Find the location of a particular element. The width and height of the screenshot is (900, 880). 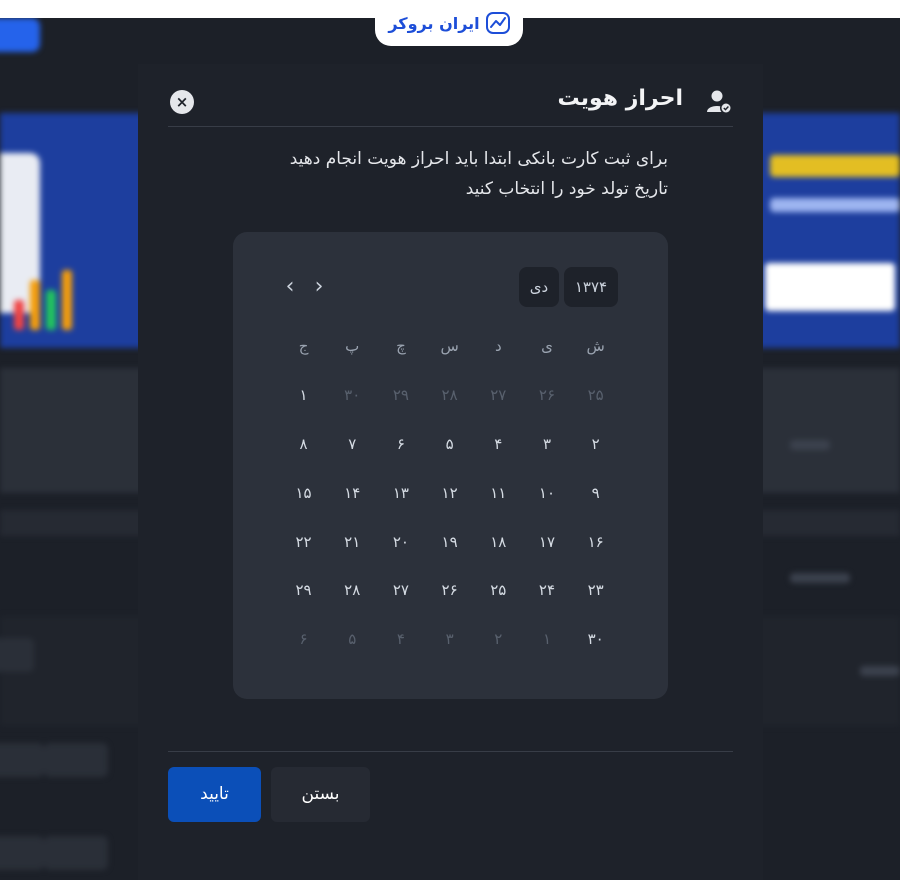

calendar-day: ۱۸ is located at coordinates (498, 541).